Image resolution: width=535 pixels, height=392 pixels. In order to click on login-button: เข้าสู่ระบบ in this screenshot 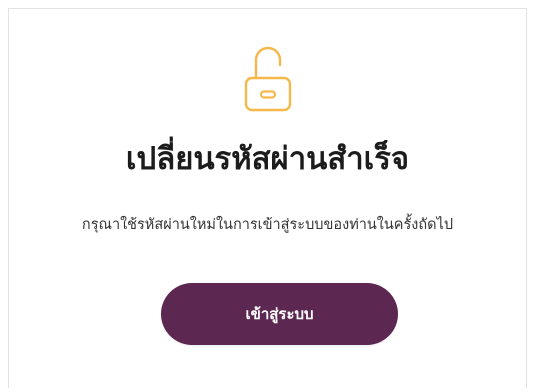, I will do `click(279, 314)`.